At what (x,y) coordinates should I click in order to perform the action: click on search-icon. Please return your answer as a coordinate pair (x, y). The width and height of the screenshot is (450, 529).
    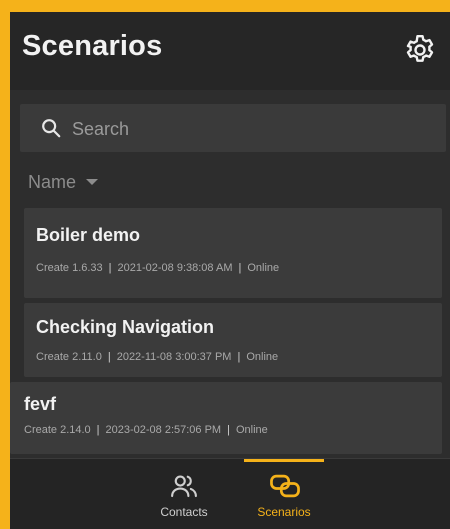
    Looking at the image, I should click on (51, 128).